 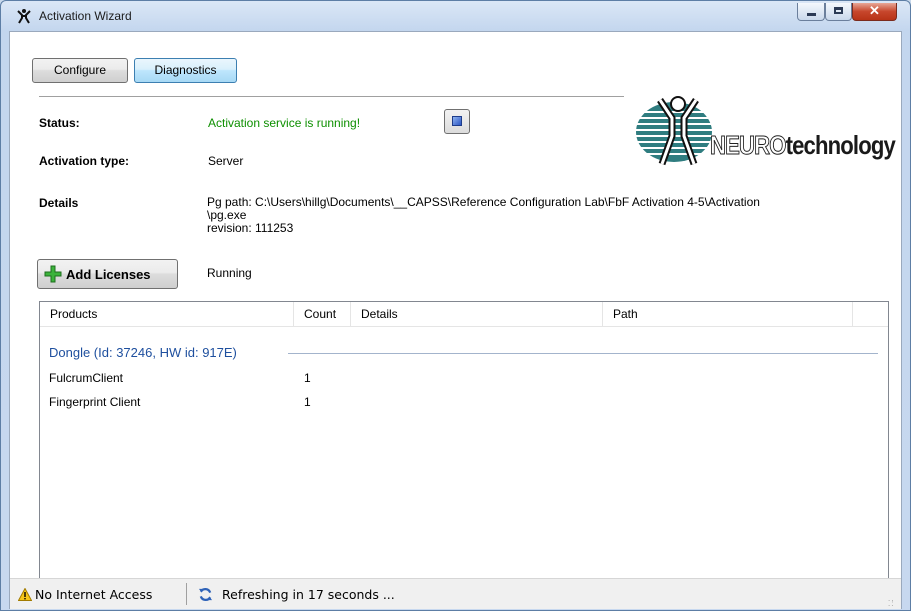 I want to click on maximize-button, so click(x=838, y=12).